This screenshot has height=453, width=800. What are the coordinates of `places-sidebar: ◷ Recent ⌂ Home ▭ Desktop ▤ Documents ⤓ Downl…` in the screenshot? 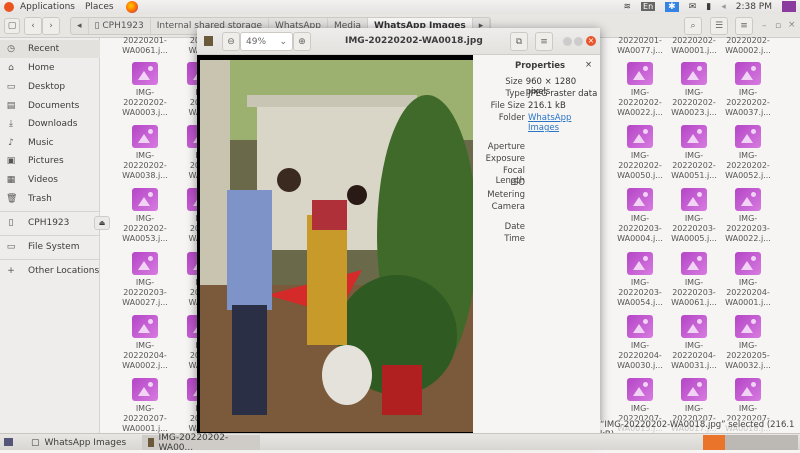 It's located at (55, 235).